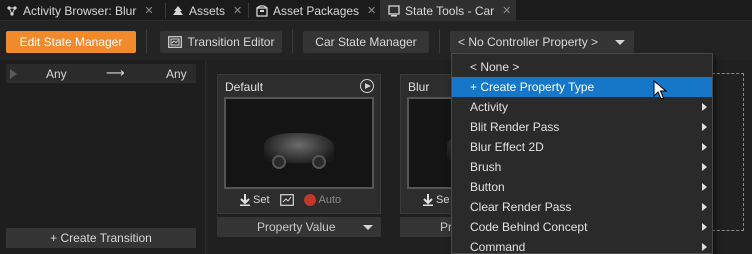 This screenshot has height=254, width=752. What do you see at coordinates (582, 127) in the screenshot?
I see `menu-item-blit-render-pass: Blit Render Pass` at bounding box center [582, 127].